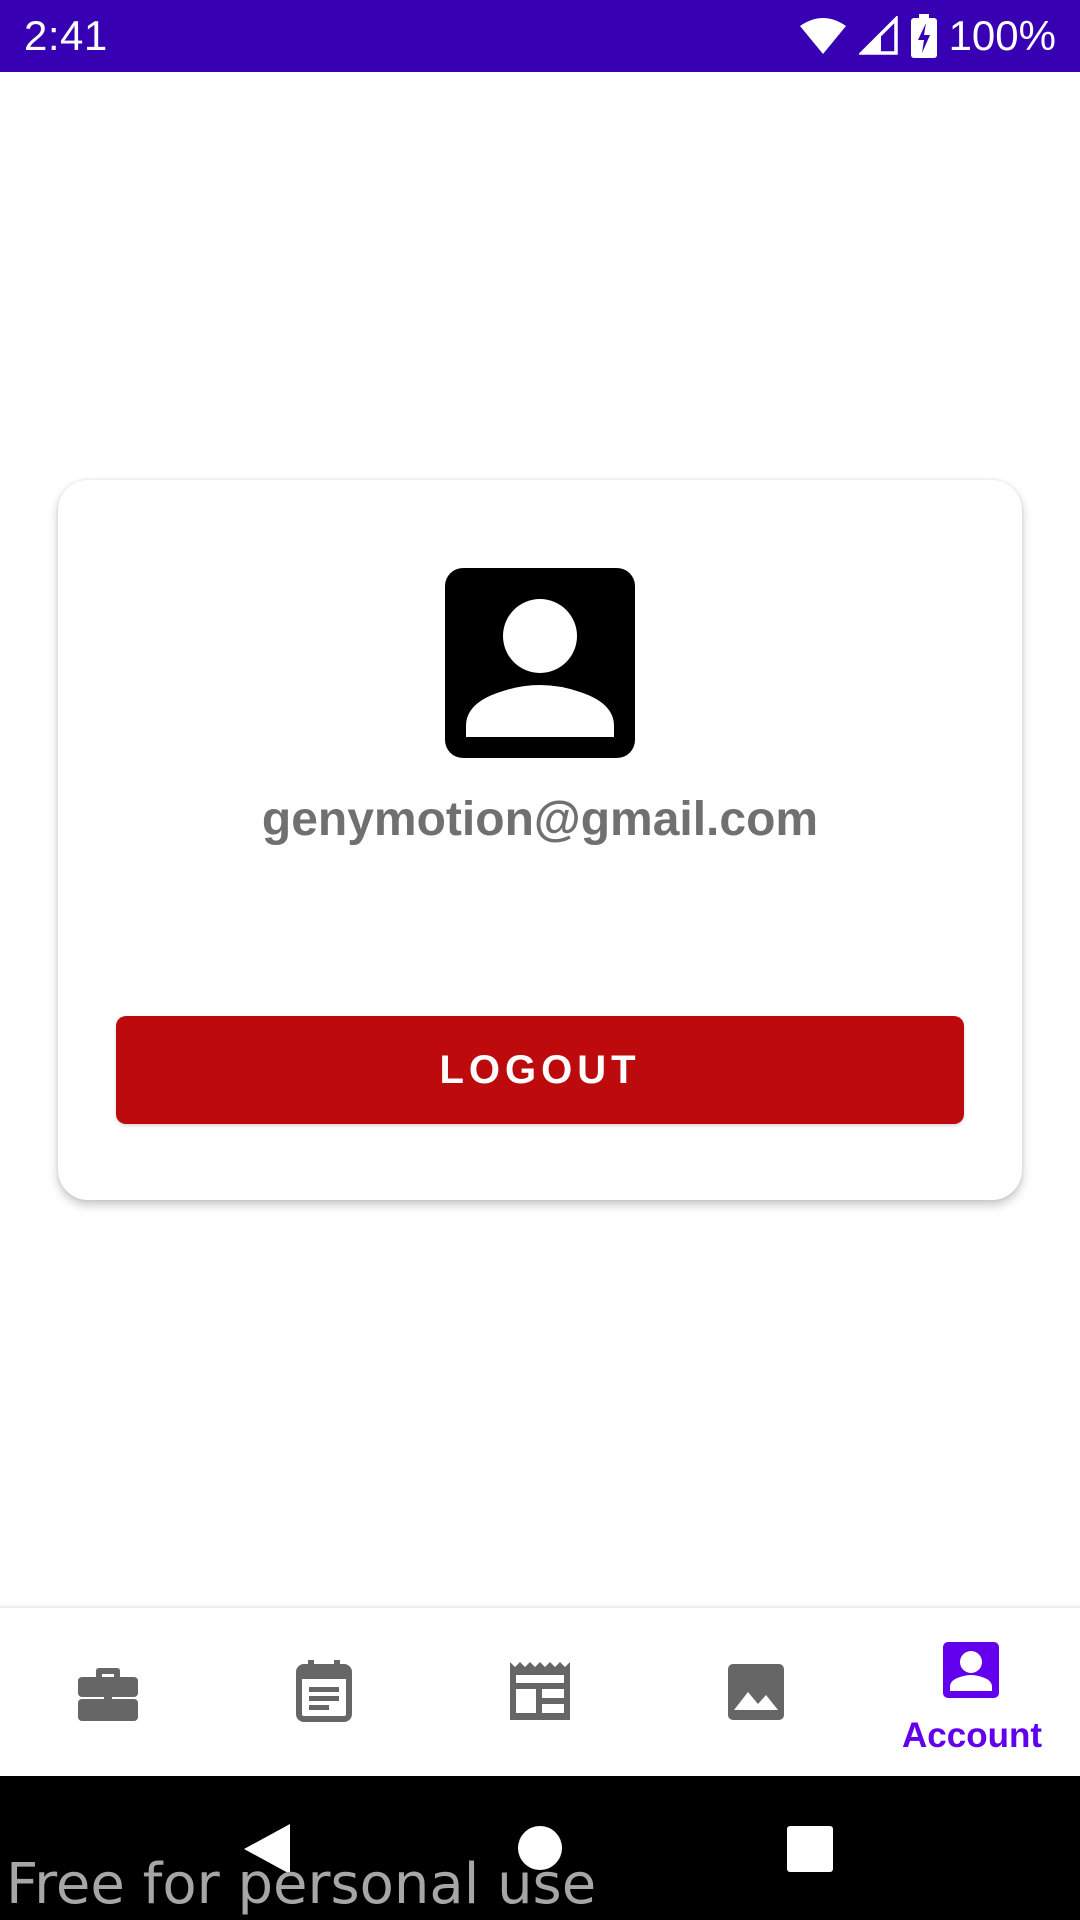  I want to click on status-time: 2:41, so click(66, 35).